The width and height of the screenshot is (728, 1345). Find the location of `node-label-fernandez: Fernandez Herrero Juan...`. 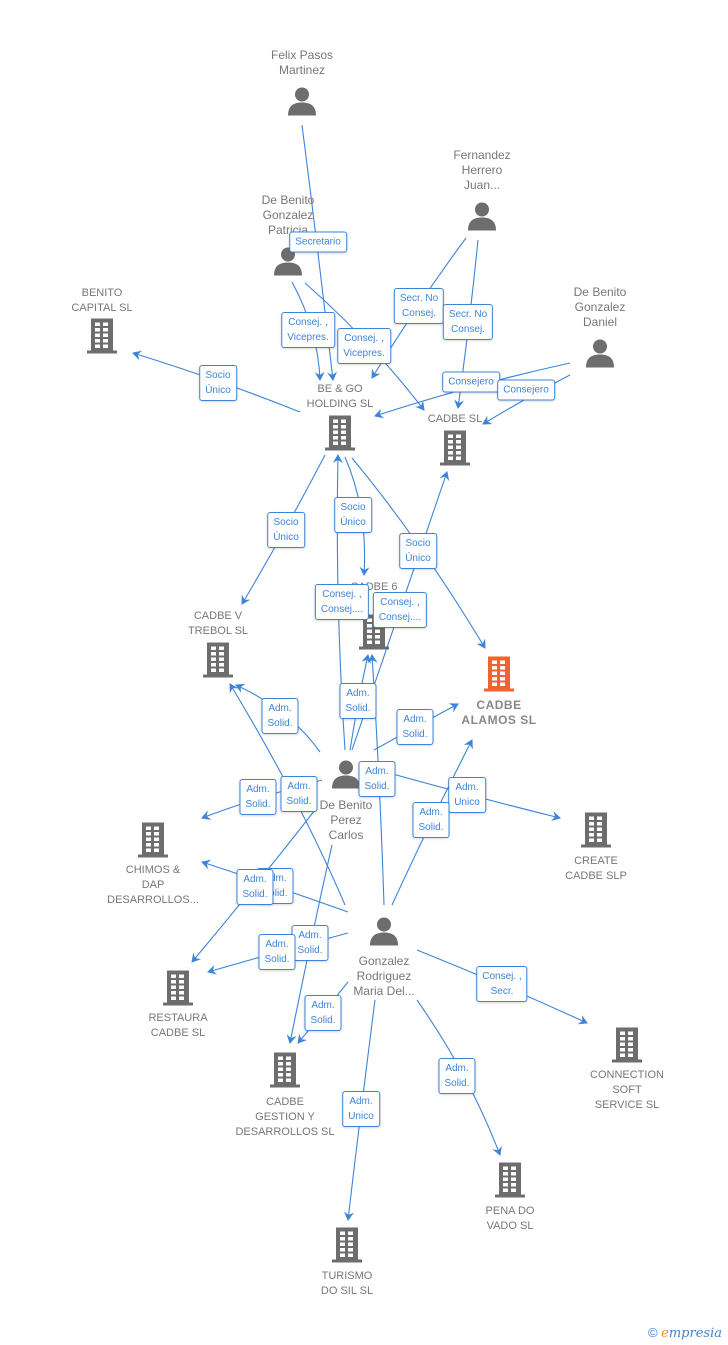

node-label-fernandez: Fernandez Herrero Juan... is located at coordinates (482, 170).